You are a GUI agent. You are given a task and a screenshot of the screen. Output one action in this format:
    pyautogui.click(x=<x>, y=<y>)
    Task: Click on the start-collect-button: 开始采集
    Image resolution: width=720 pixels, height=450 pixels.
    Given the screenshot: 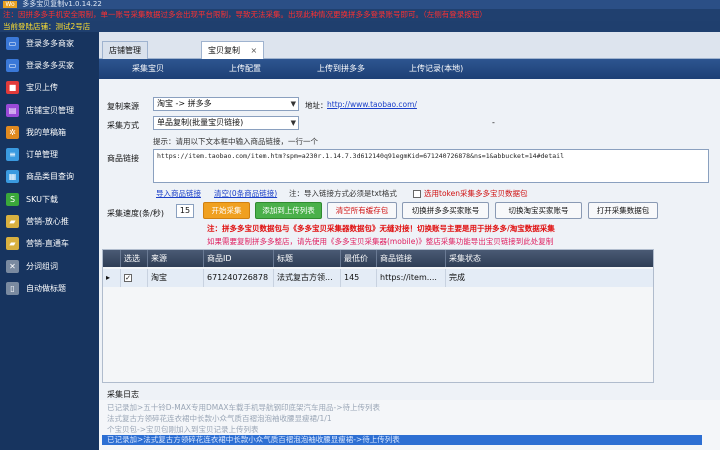 What is the action you would take?
    pyautogui.click(x=226, y=210)
    